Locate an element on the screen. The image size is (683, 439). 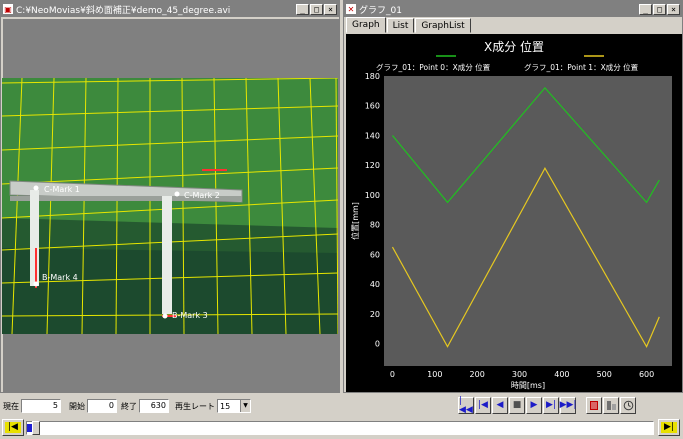
tab-graphlist: GraphList is located at coordinates (443, 25).